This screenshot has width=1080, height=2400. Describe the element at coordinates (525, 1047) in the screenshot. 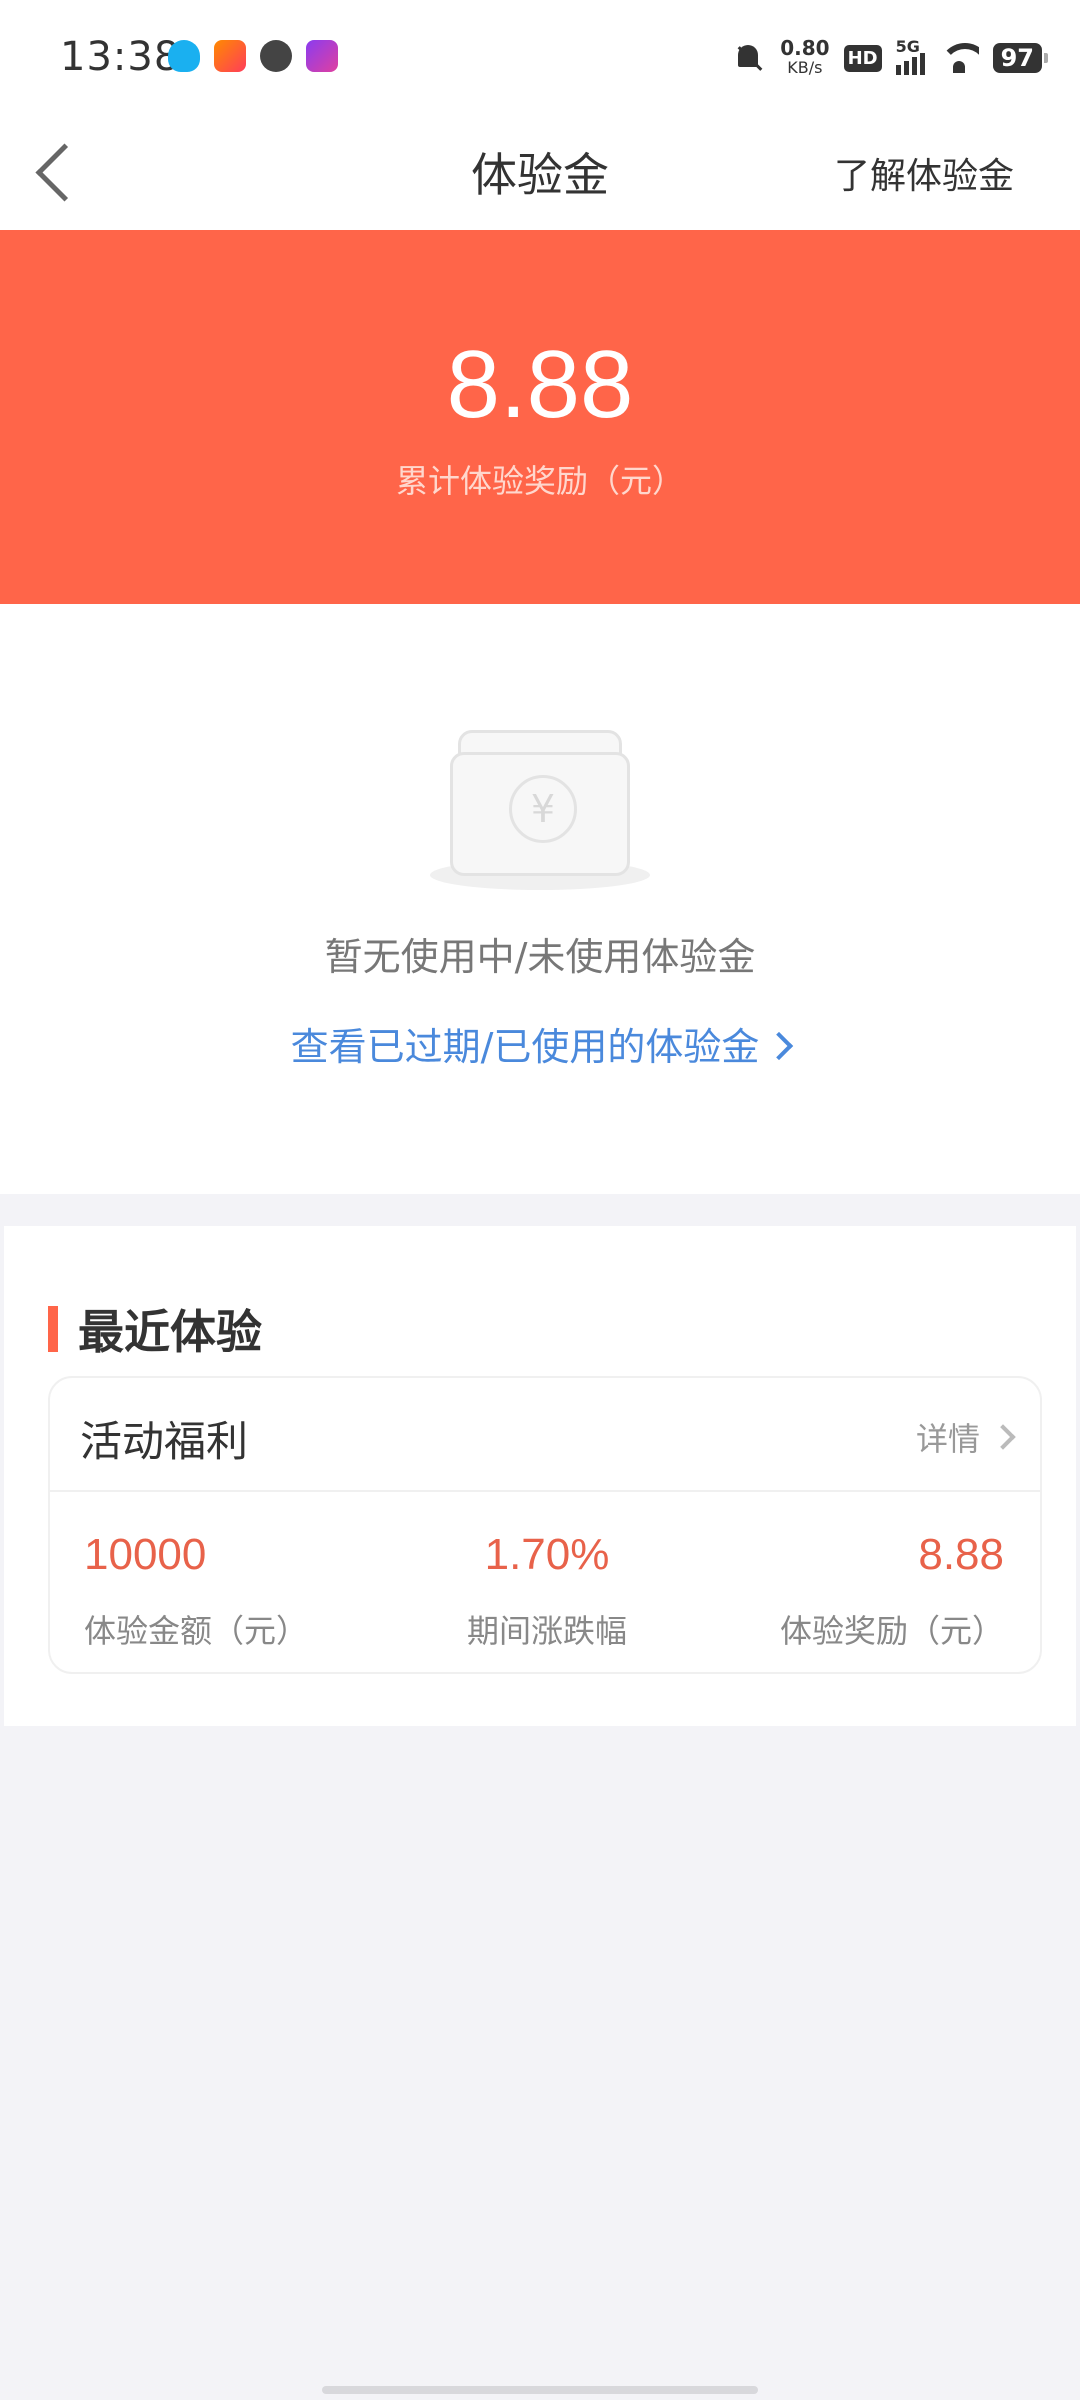

I see `view-expired-link-label: 查看已过期/已使用的体验金` at that location.